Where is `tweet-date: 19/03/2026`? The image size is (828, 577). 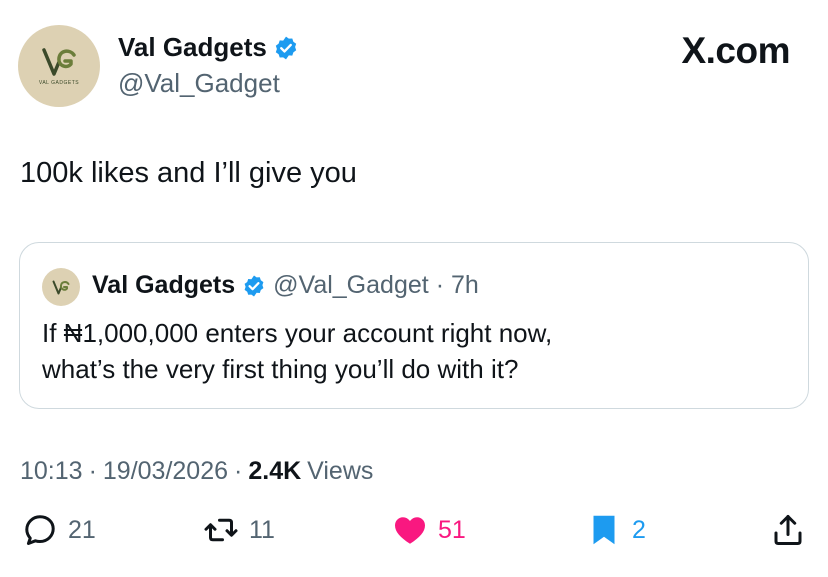 tweet-date: 19/03/2026 is located at coordinates (165, 471).